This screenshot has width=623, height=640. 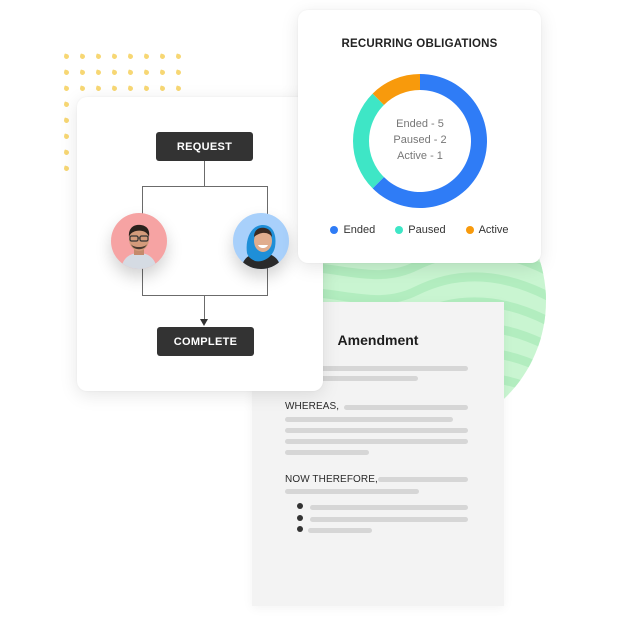 What do you see at coordinates (139, 246) in the screenshot?
I see `man-portrait-icon` at bounding box center [139, 246].